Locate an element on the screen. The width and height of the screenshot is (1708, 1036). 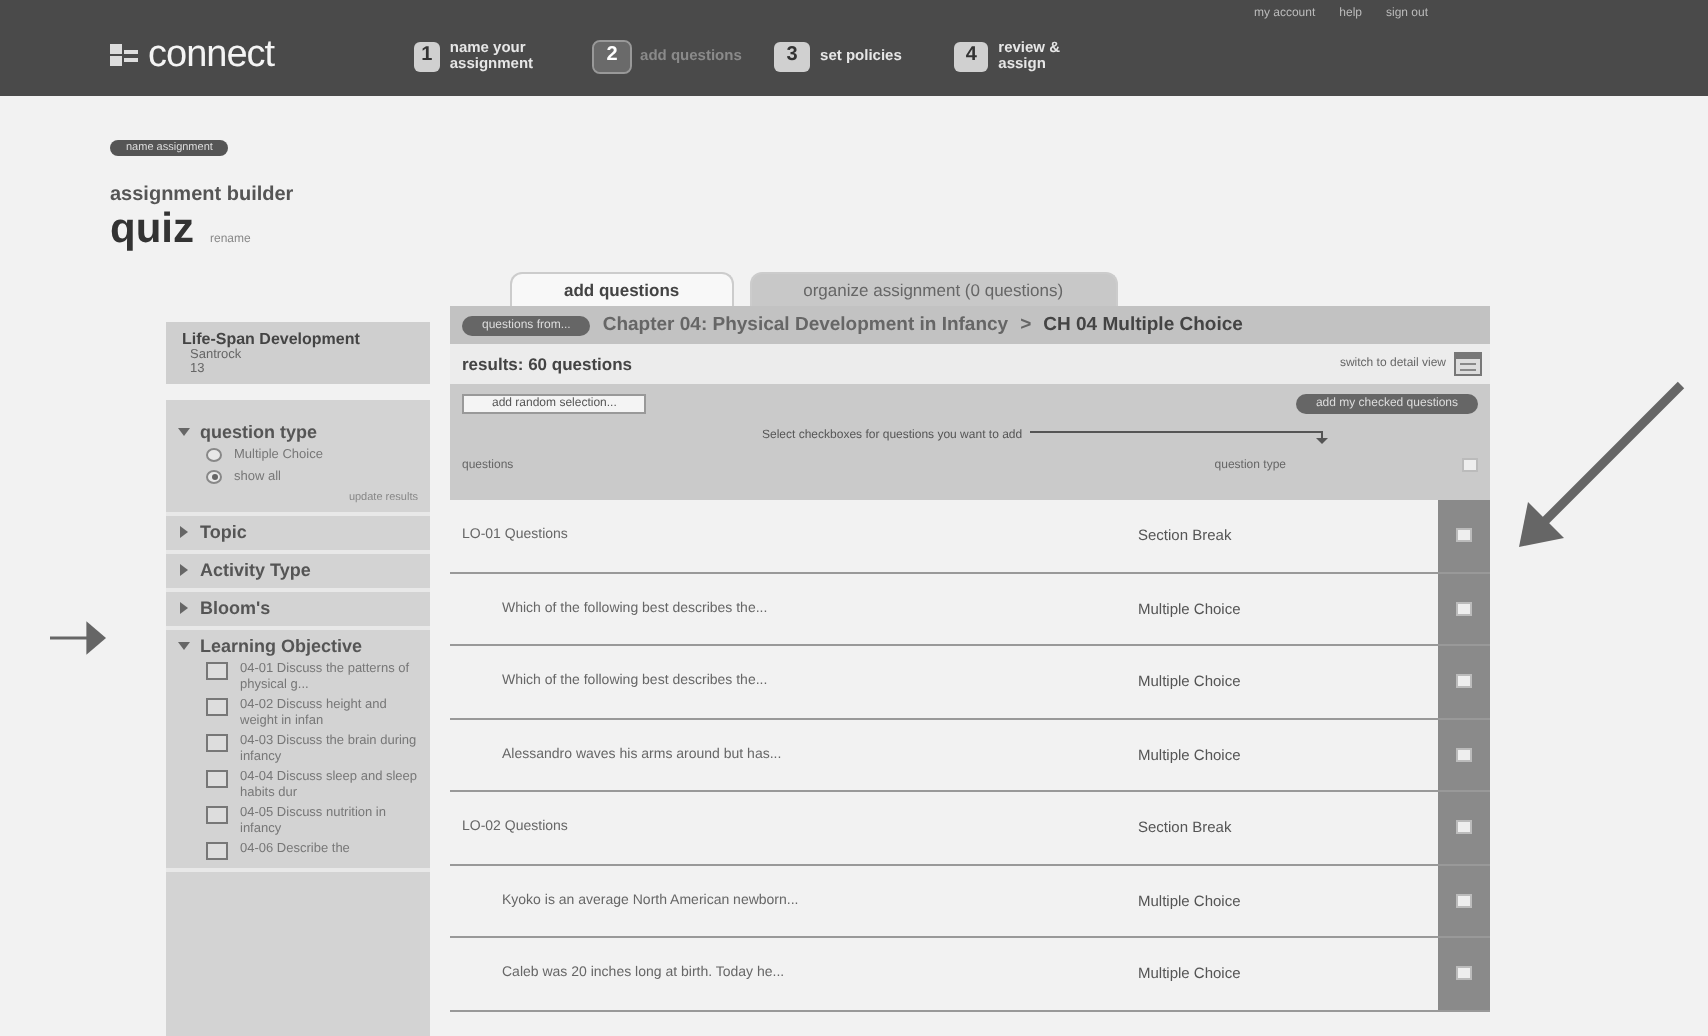
results-count: results: 60 questions is located at coordinates (547, 364).